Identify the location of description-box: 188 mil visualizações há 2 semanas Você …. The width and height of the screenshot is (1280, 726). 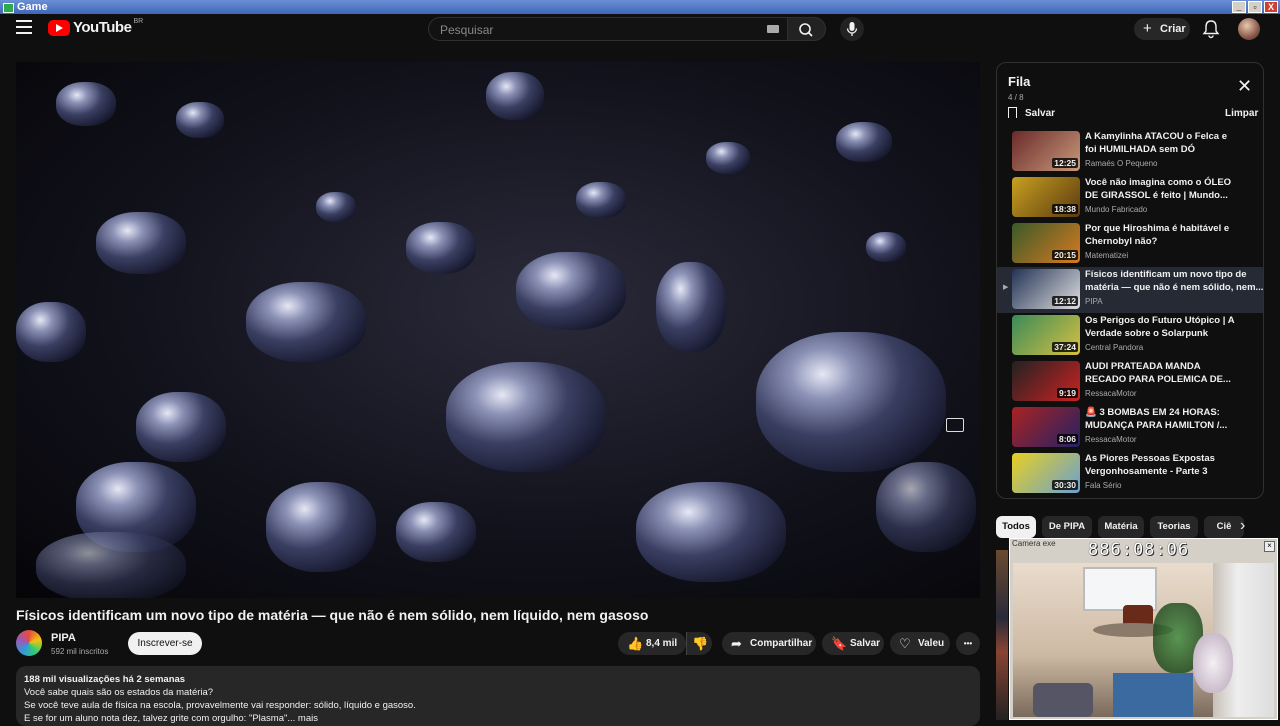
(498, 696).